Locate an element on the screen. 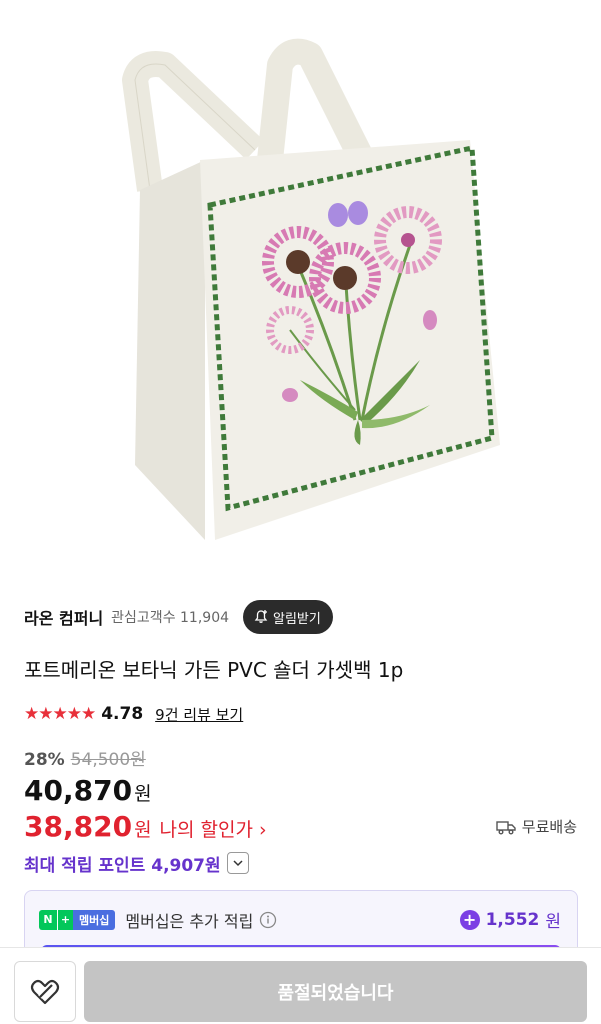  naver-membership-badge: N + 멤버십 is located at coordinates (77, 919).